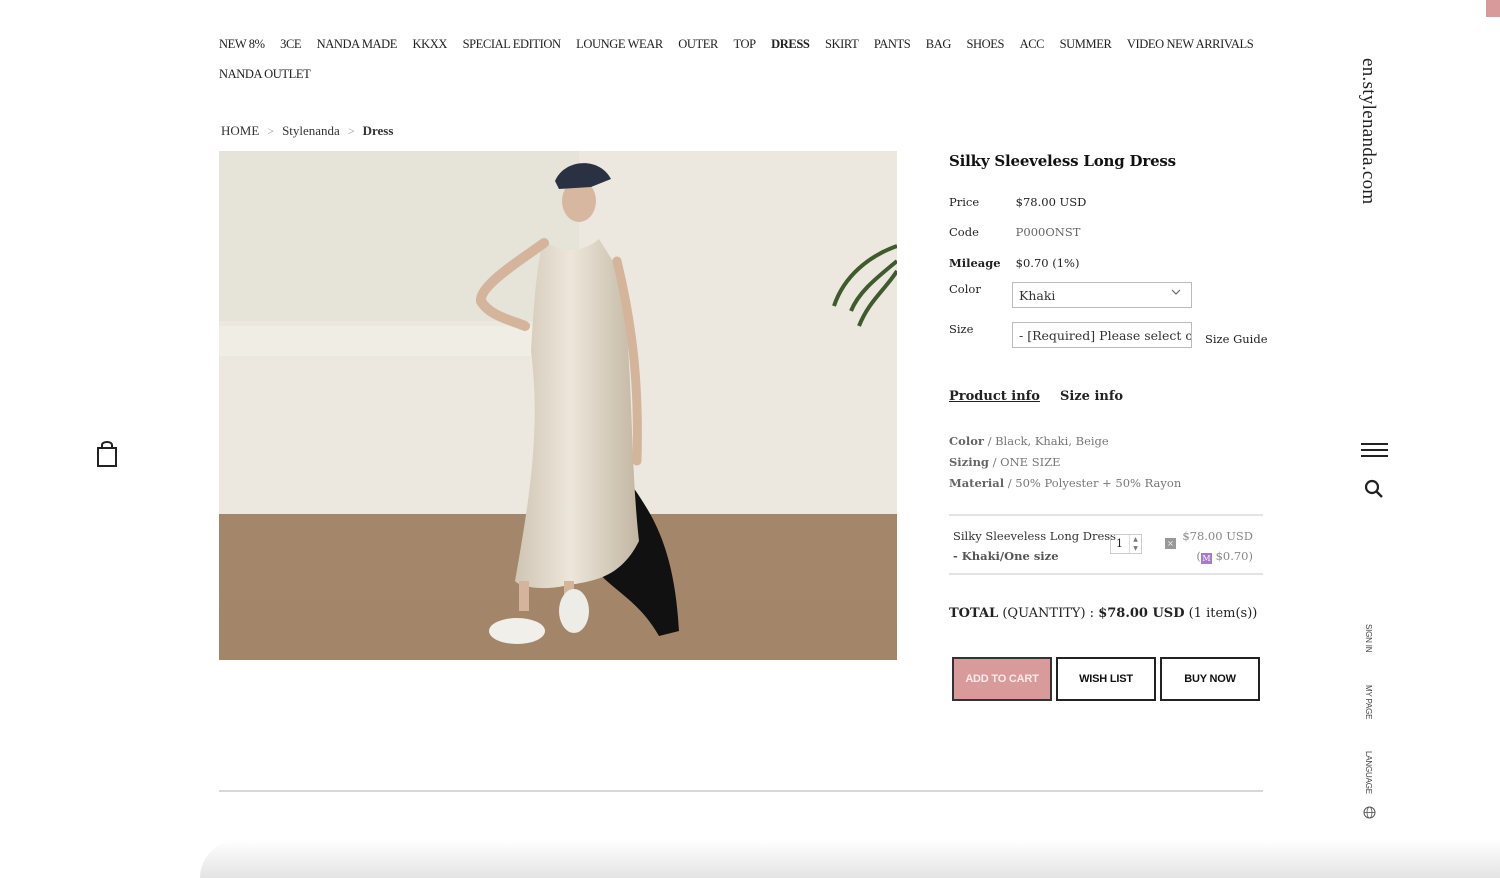  I want to click on wish-list-button: WISH LIST, so click(1106, 679).